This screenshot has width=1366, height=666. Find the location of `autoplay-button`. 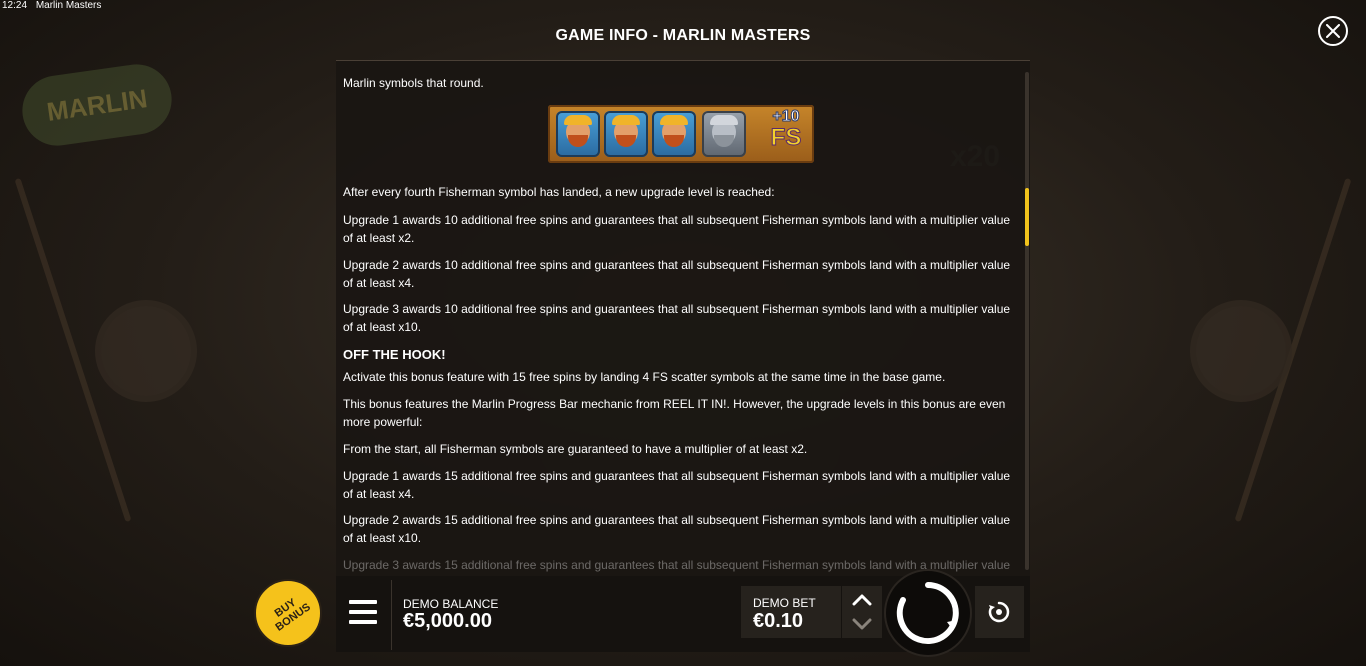

autoplay-button is located at coordinates (999, 612).